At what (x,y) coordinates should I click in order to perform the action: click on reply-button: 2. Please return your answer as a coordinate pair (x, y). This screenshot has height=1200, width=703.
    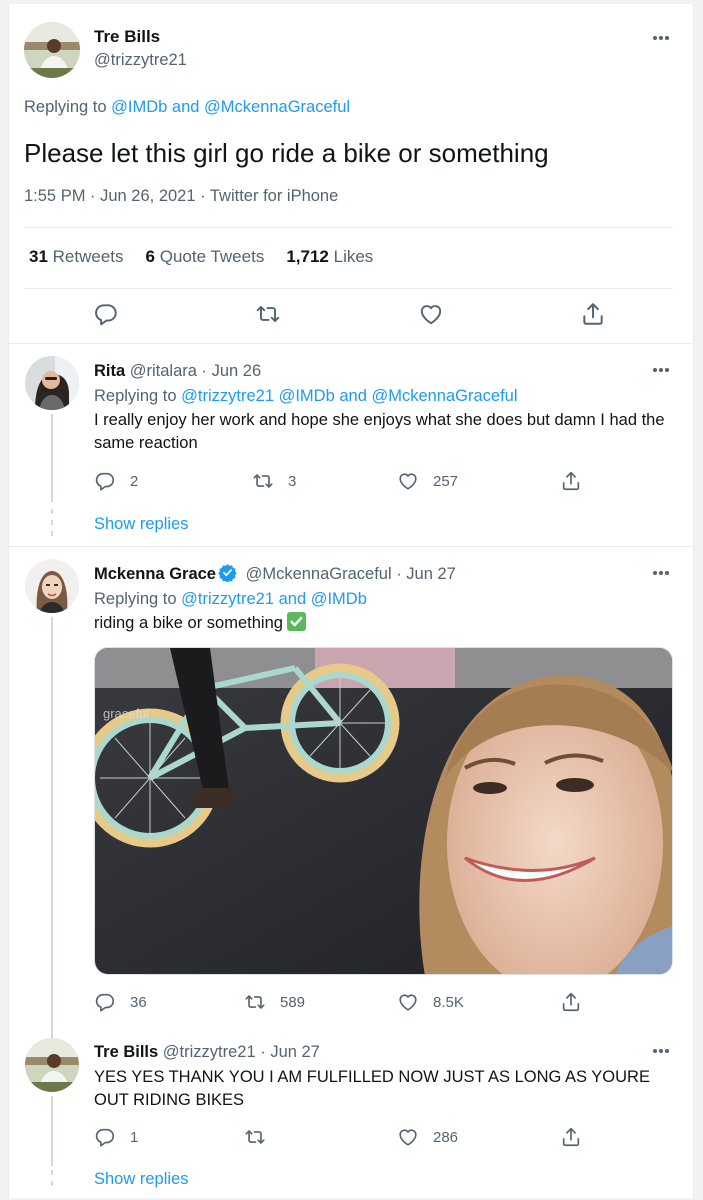
    Looking at the image, I should click on (116, 481).